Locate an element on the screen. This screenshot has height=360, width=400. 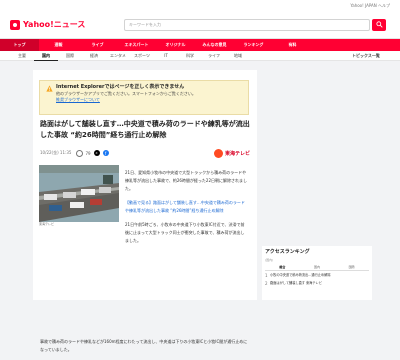
provider-name: 東海テレビ is located at coordinates (237, 153).